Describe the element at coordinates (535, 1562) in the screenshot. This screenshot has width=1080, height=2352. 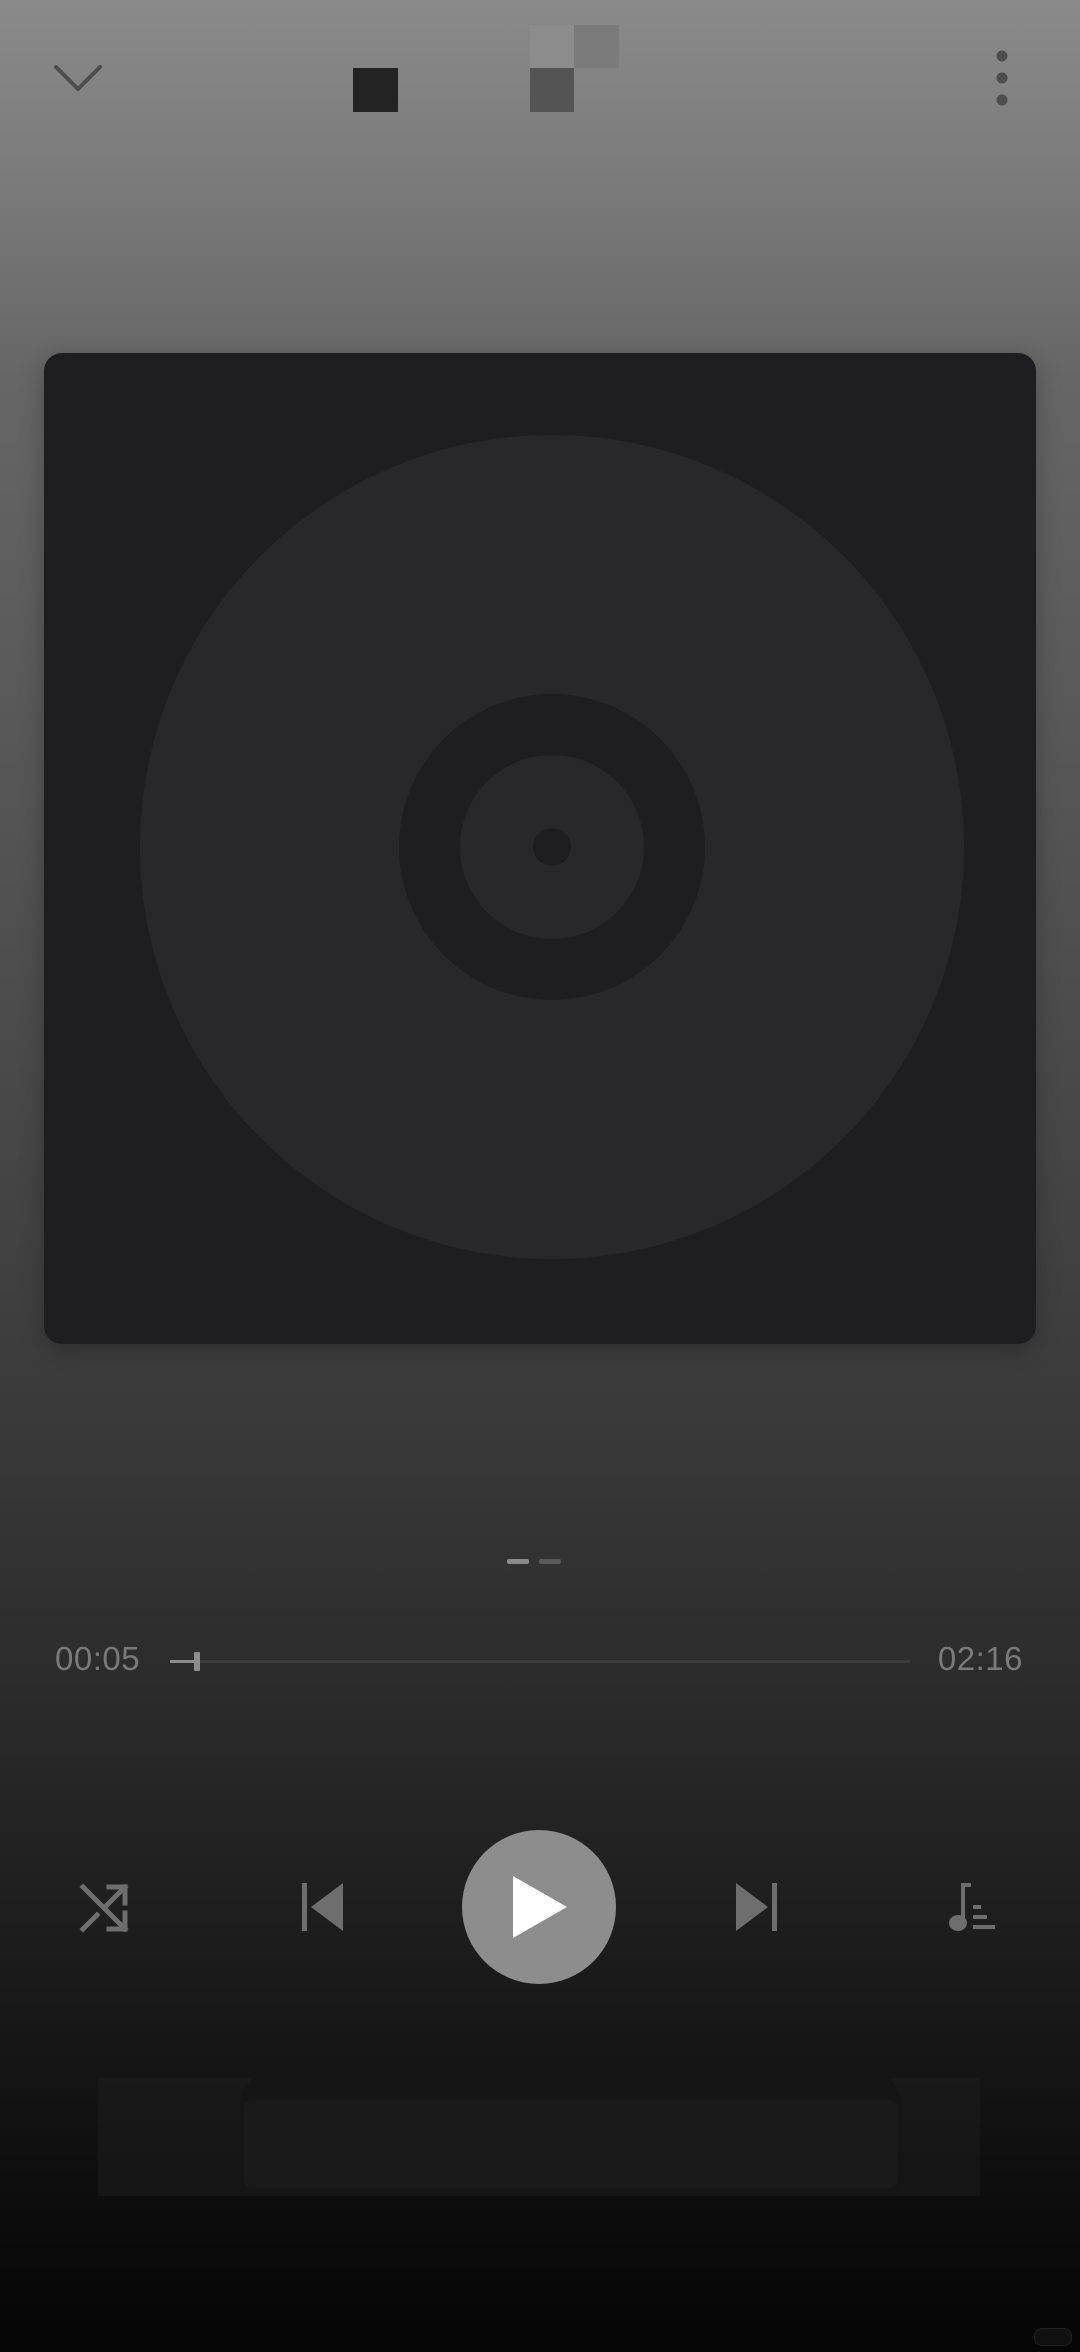
I see `page-indicator` at that location.